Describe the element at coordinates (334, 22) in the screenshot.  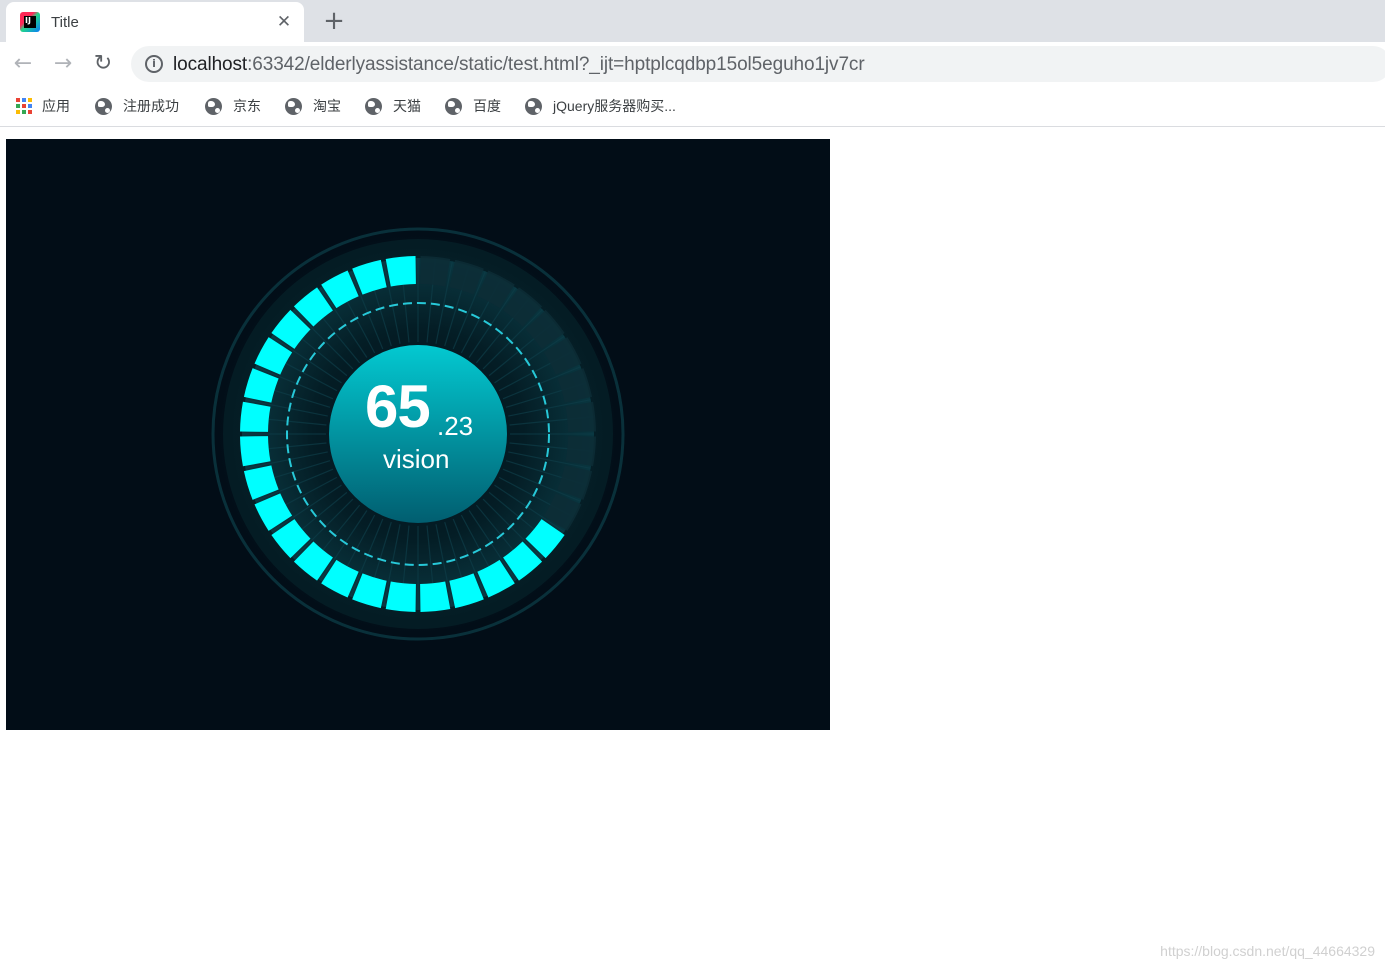
I see `new-tab-icon: +` at that location.